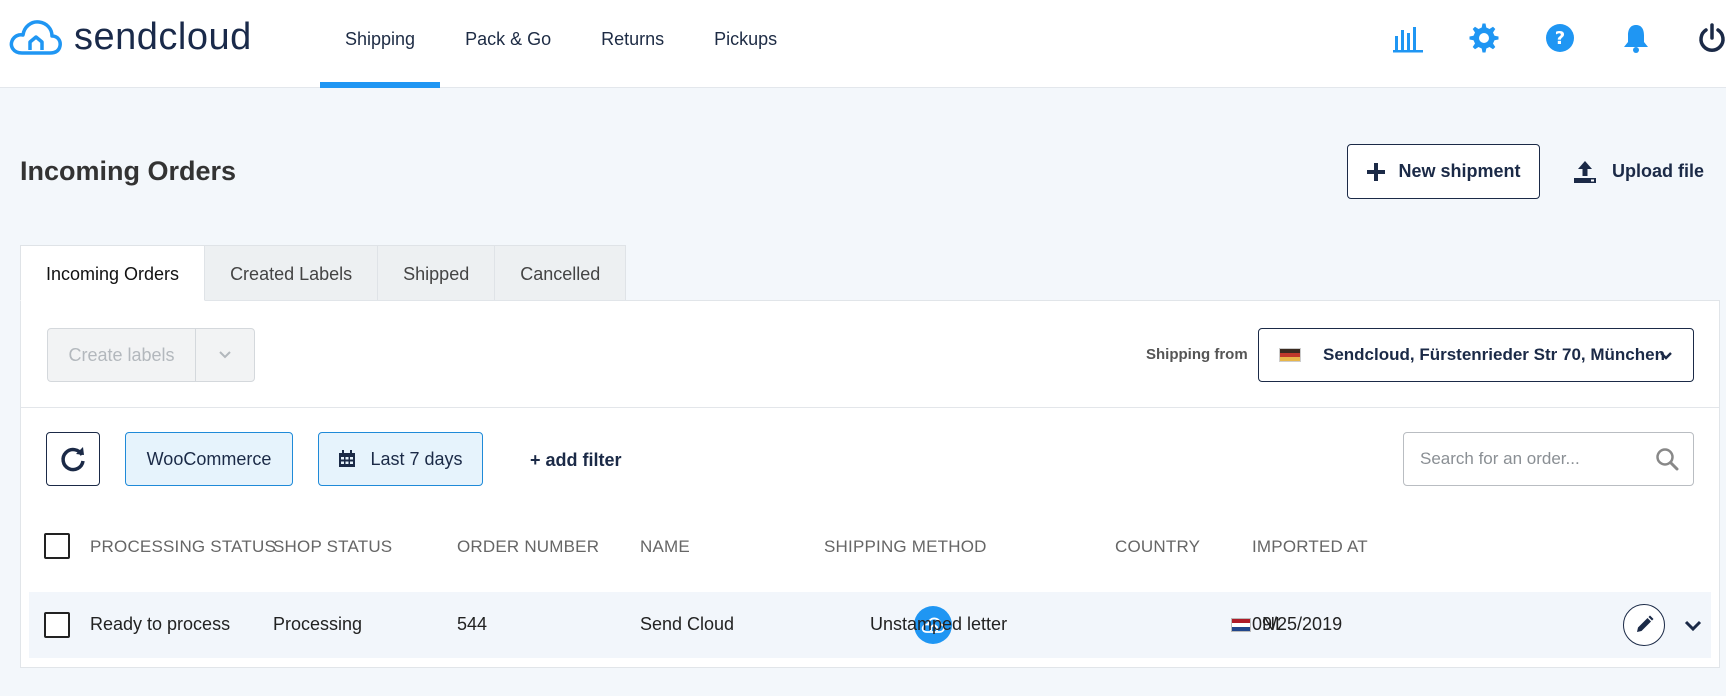  I want to click on settings-gear-icon, so click(1484, 38).